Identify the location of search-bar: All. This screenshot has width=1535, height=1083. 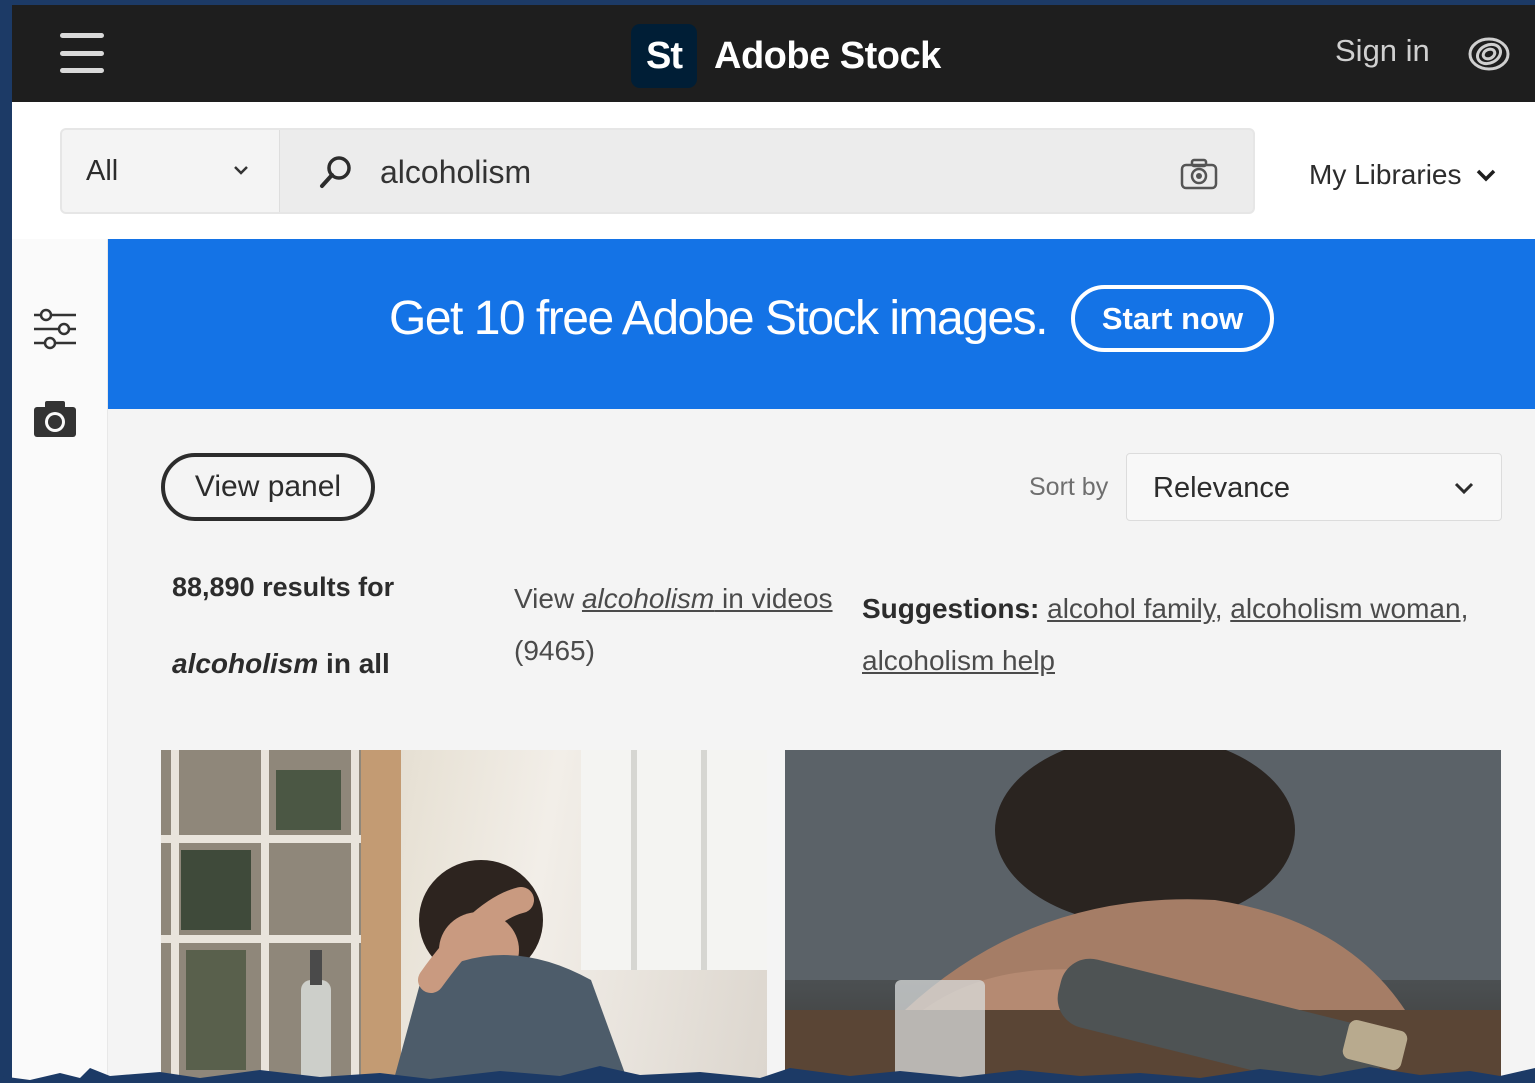
(657, 171).